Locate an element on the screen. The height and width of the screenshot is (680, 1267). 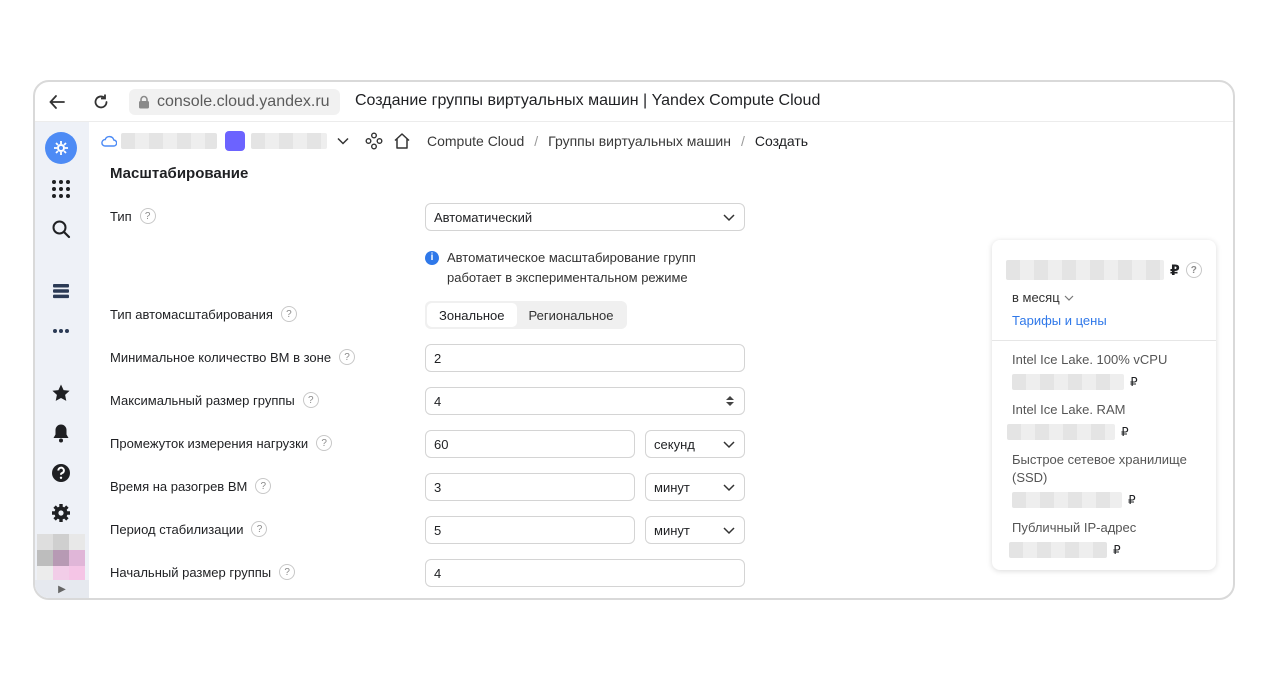
autoscale-type-label: Тип автомасштабирования ? is located at coordinates (203, 314).